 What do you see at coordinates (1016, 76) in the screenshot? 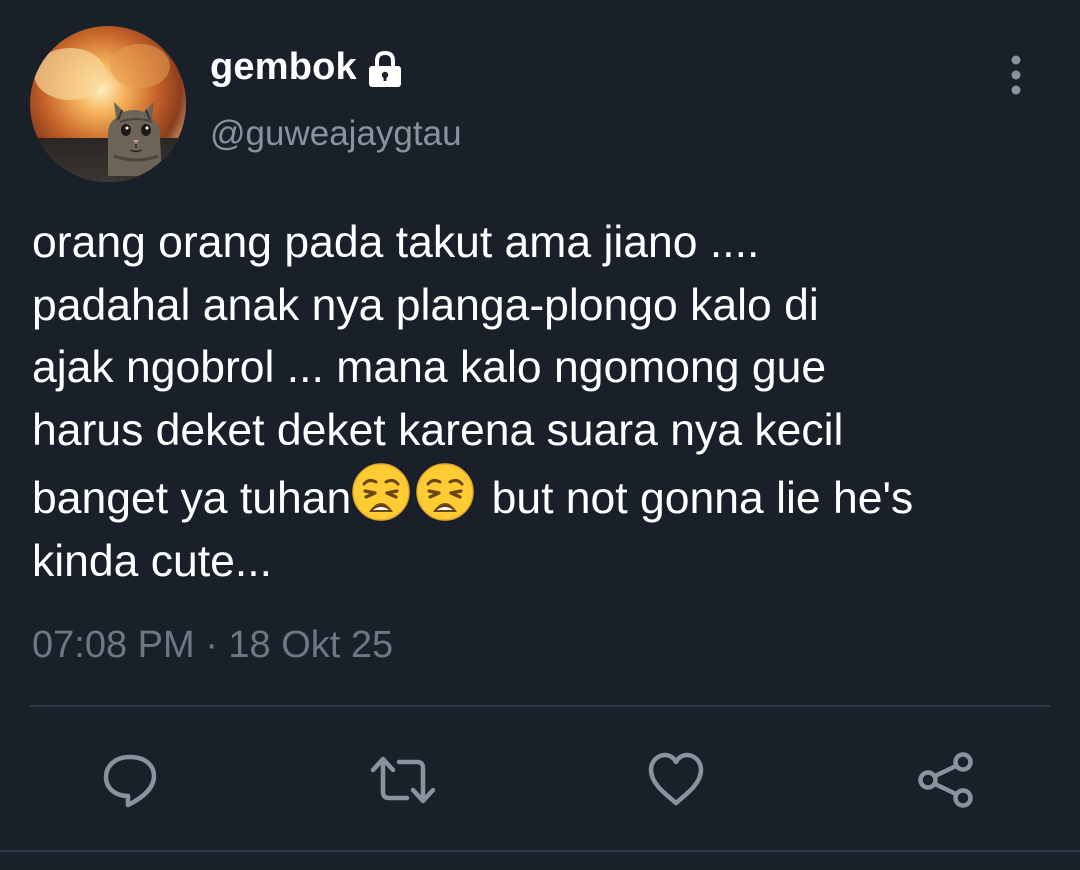
I see `more-vertical-icon` at bounding box center [1016, 76].